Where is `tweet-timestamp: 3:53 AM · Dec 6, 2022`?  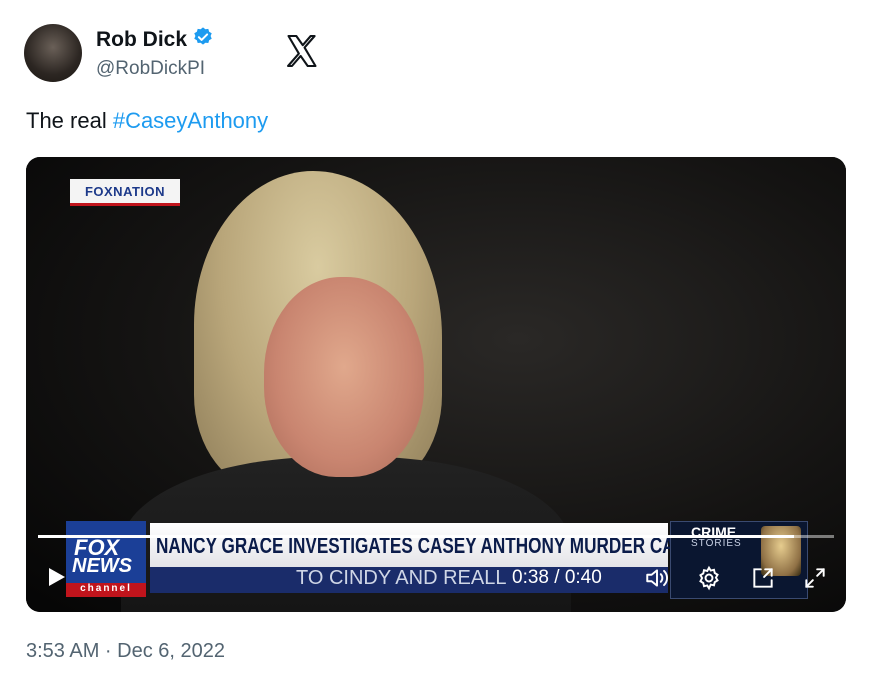 tweet-timestamp: 3:53 AM · Dec 6, 2022 is located at coordinates (125, 651).